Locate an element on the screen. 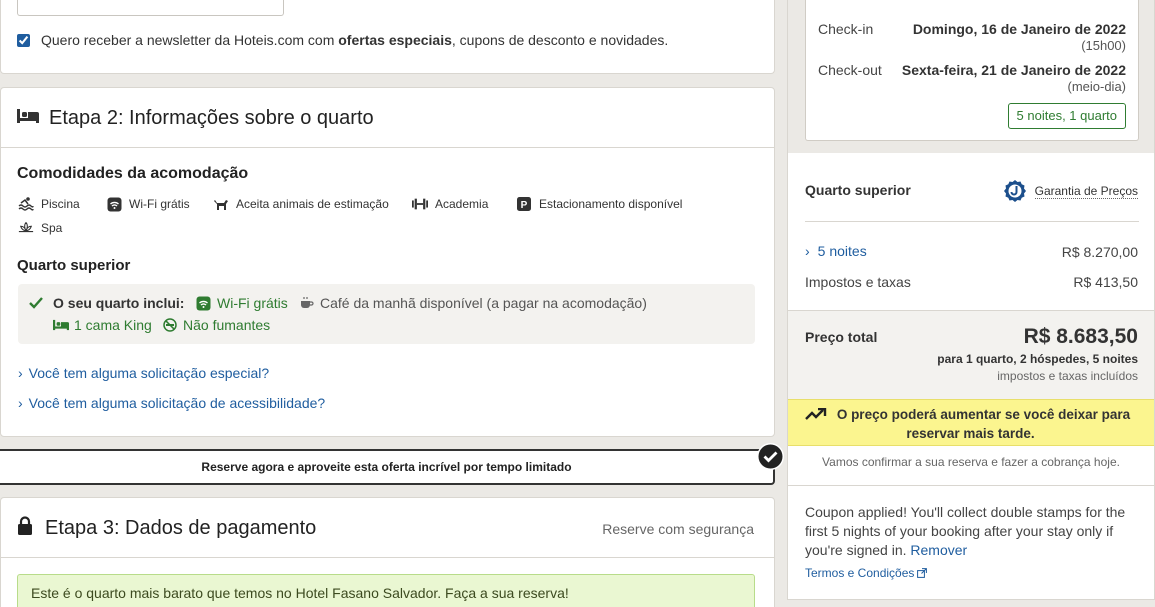 This screenshot has height=607, width=1155. amenity-pool: Piscina is located at coordinates (49, 204).